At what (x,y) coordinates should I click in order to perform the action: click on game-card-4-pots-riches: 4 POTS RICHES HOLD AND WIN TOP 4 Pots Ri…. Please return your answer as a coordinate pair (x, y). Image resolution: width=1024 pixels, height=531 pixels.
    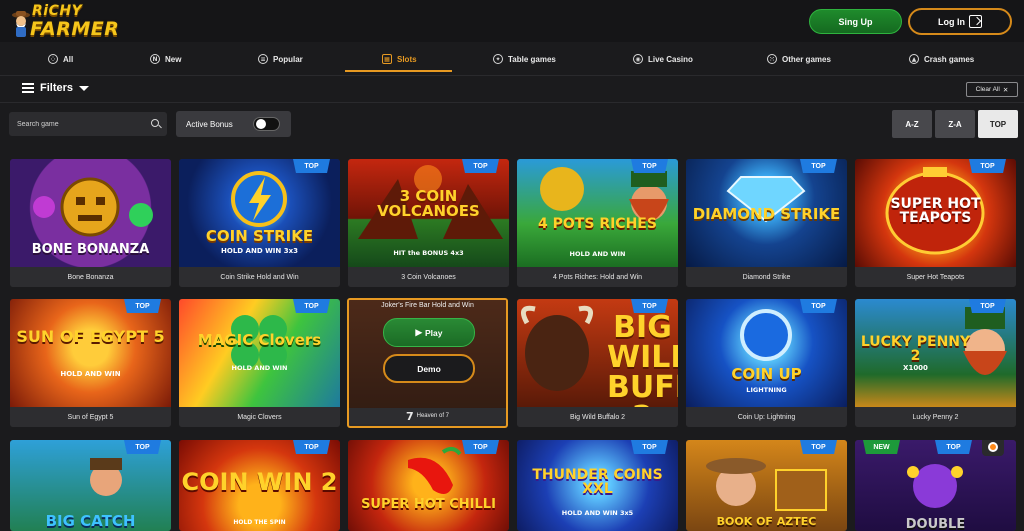
    Looking at the image, I should click on (597, 223).